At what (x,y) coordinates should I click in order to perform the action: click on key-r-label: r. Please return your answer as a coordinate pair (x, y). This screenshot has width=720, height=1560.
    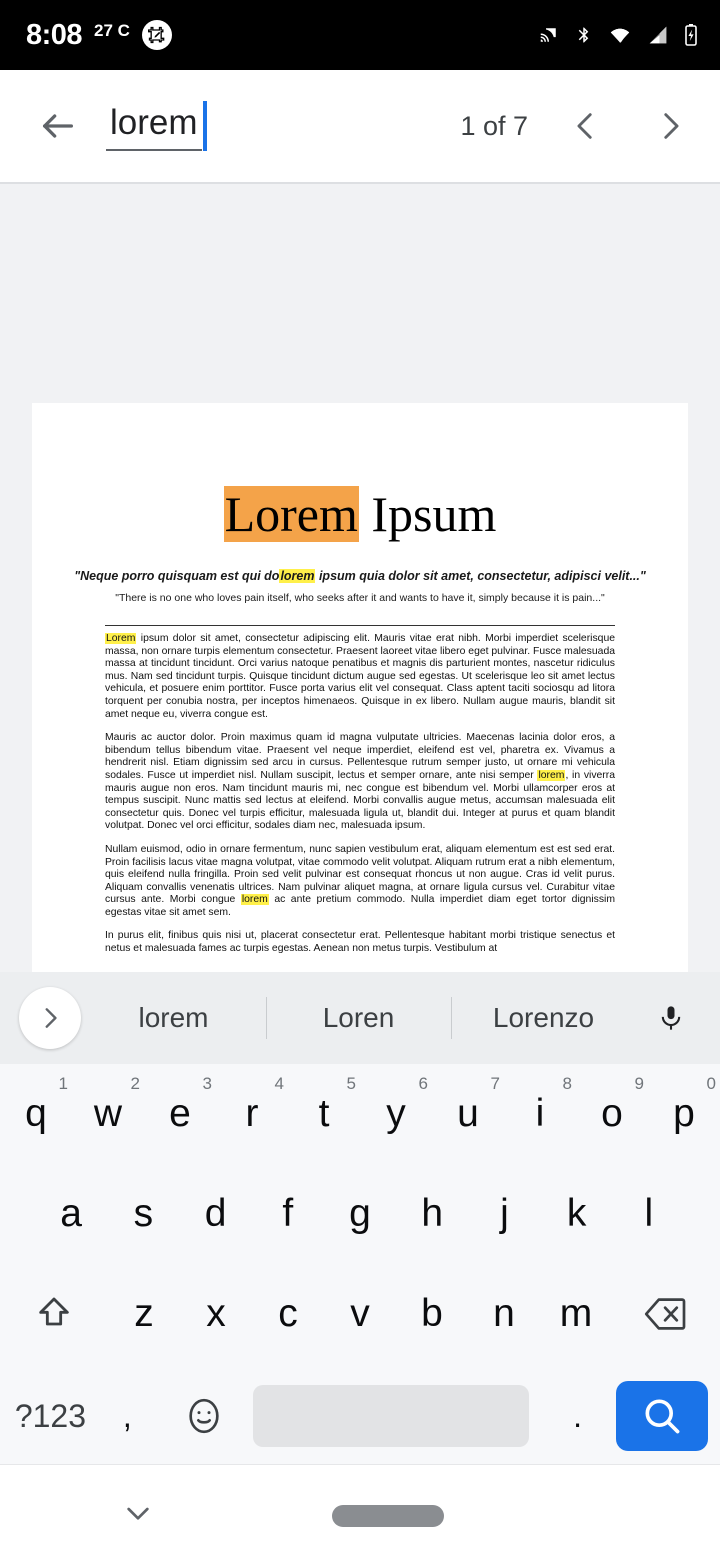
    Looking at the image, I should click on (252, 1113).